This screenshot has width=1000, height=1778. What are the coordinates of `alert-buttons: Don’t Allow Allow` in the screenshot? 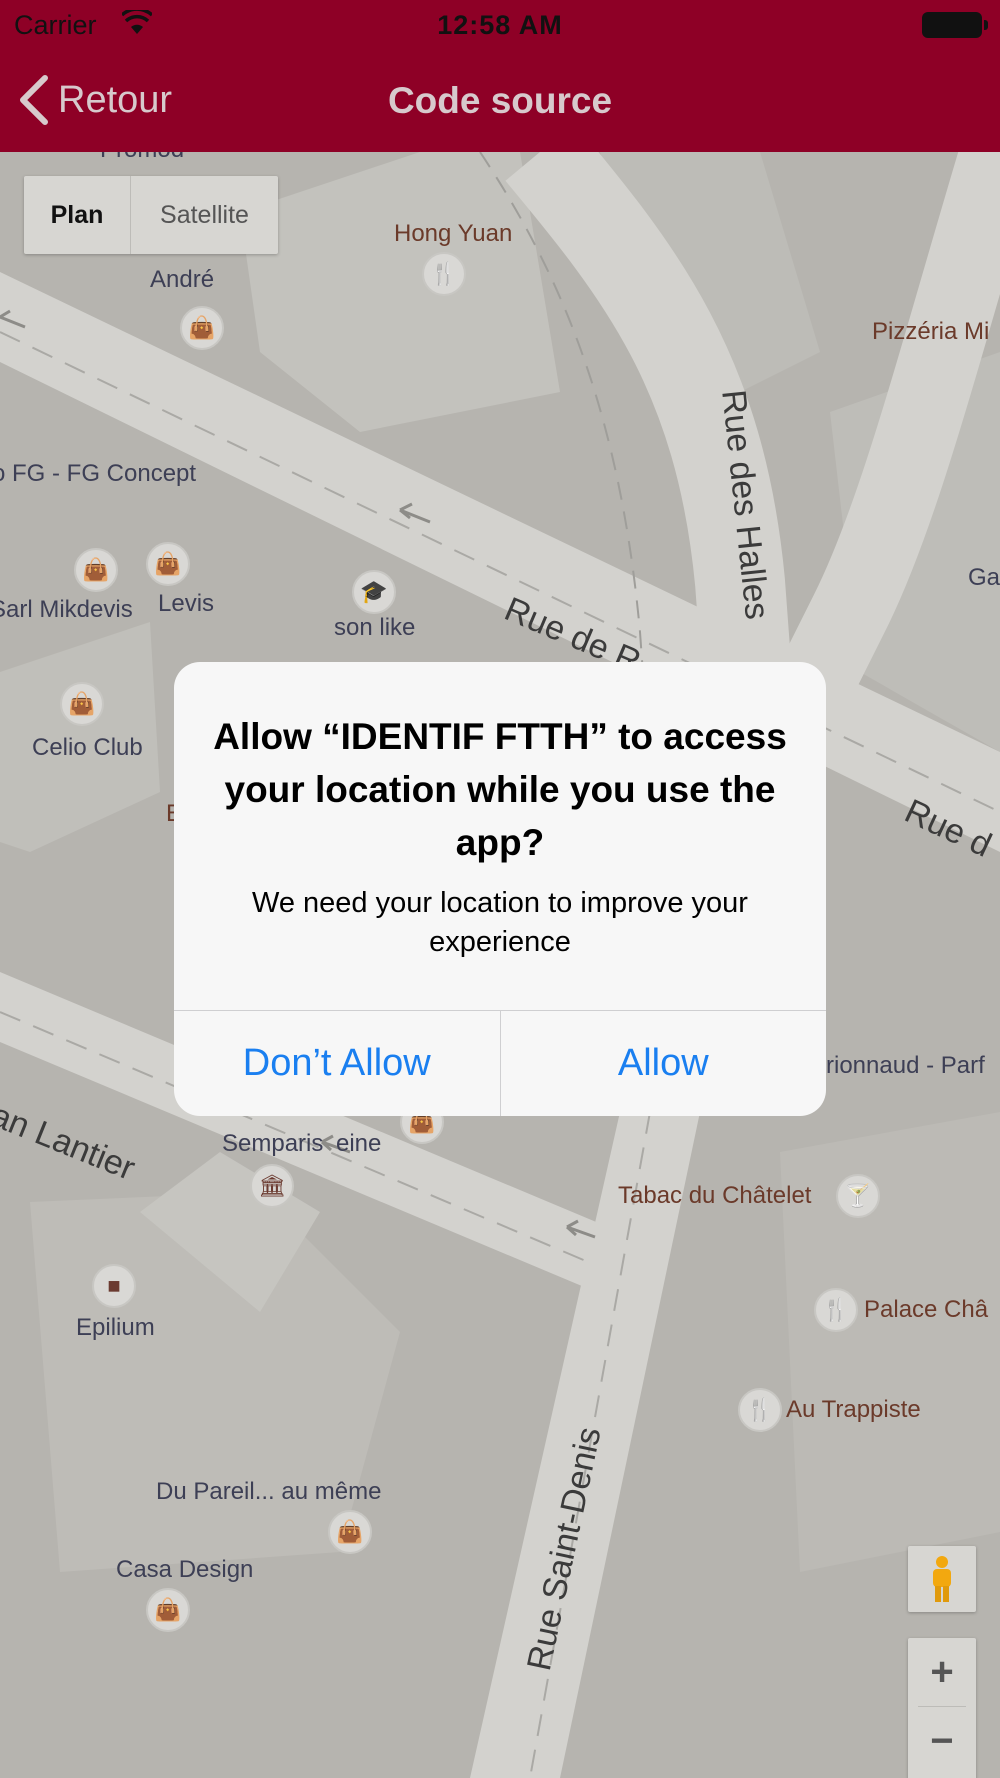 It's located at (500, 1063).